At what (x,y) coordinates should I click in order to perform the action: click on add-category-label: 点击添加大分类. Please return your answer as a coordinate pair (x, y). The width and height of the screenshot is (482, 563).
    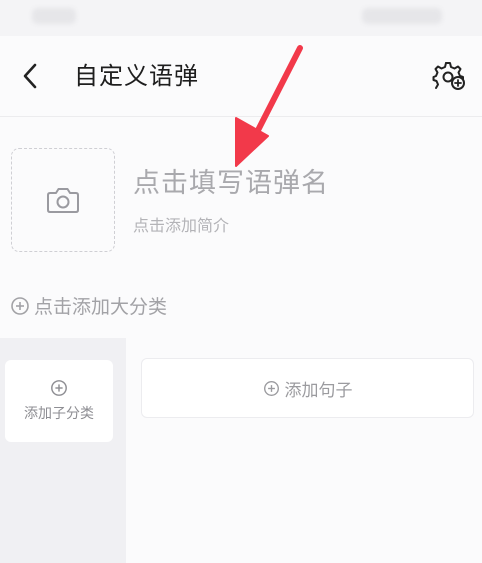
    Looking at the image, I should click on (101, 307).